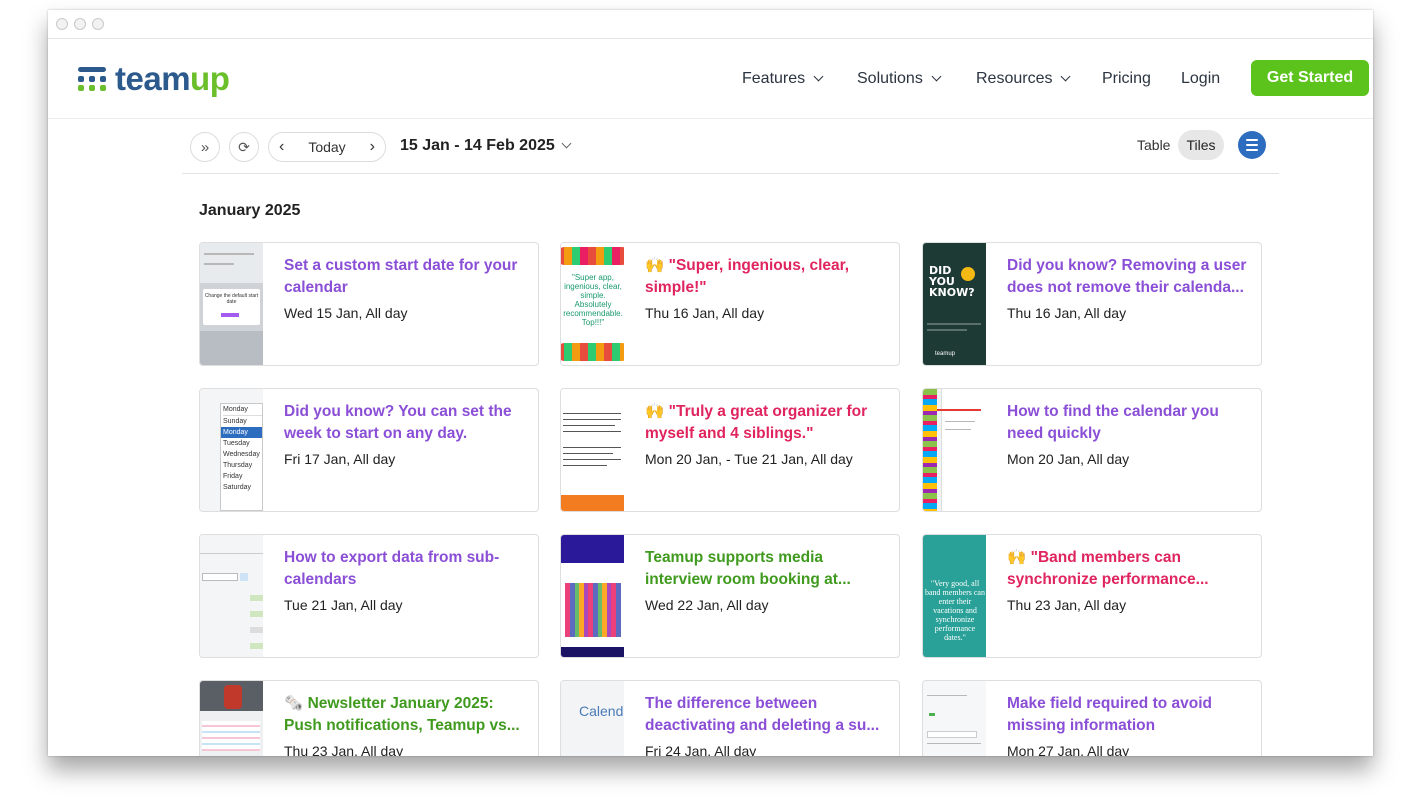 The image size is (1422, 800). What do you see at coordinates (899, 79) in the screenshot?
I see `nav-solutions: Solutions` at bounding box center [899, 79].